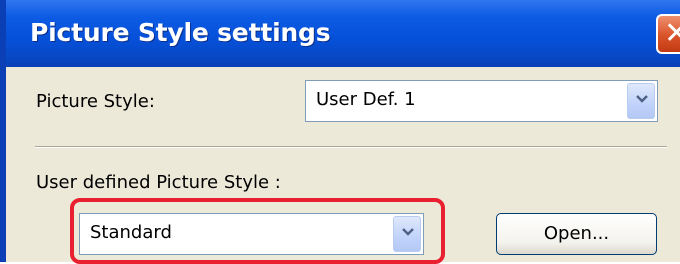  What do you see at coordinates (95, 101) in the screenshot?
I see `picture-style-label: Picture Style:` at bounding box center [95, 101].